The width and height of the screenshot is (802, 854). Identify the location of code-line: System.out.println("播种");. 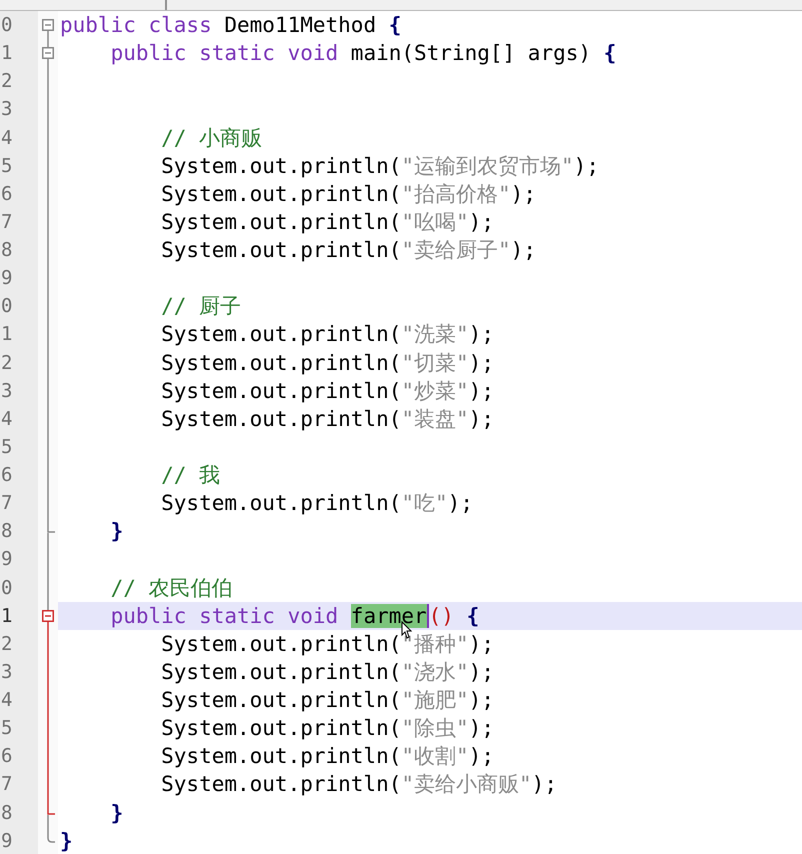
(327, 643).